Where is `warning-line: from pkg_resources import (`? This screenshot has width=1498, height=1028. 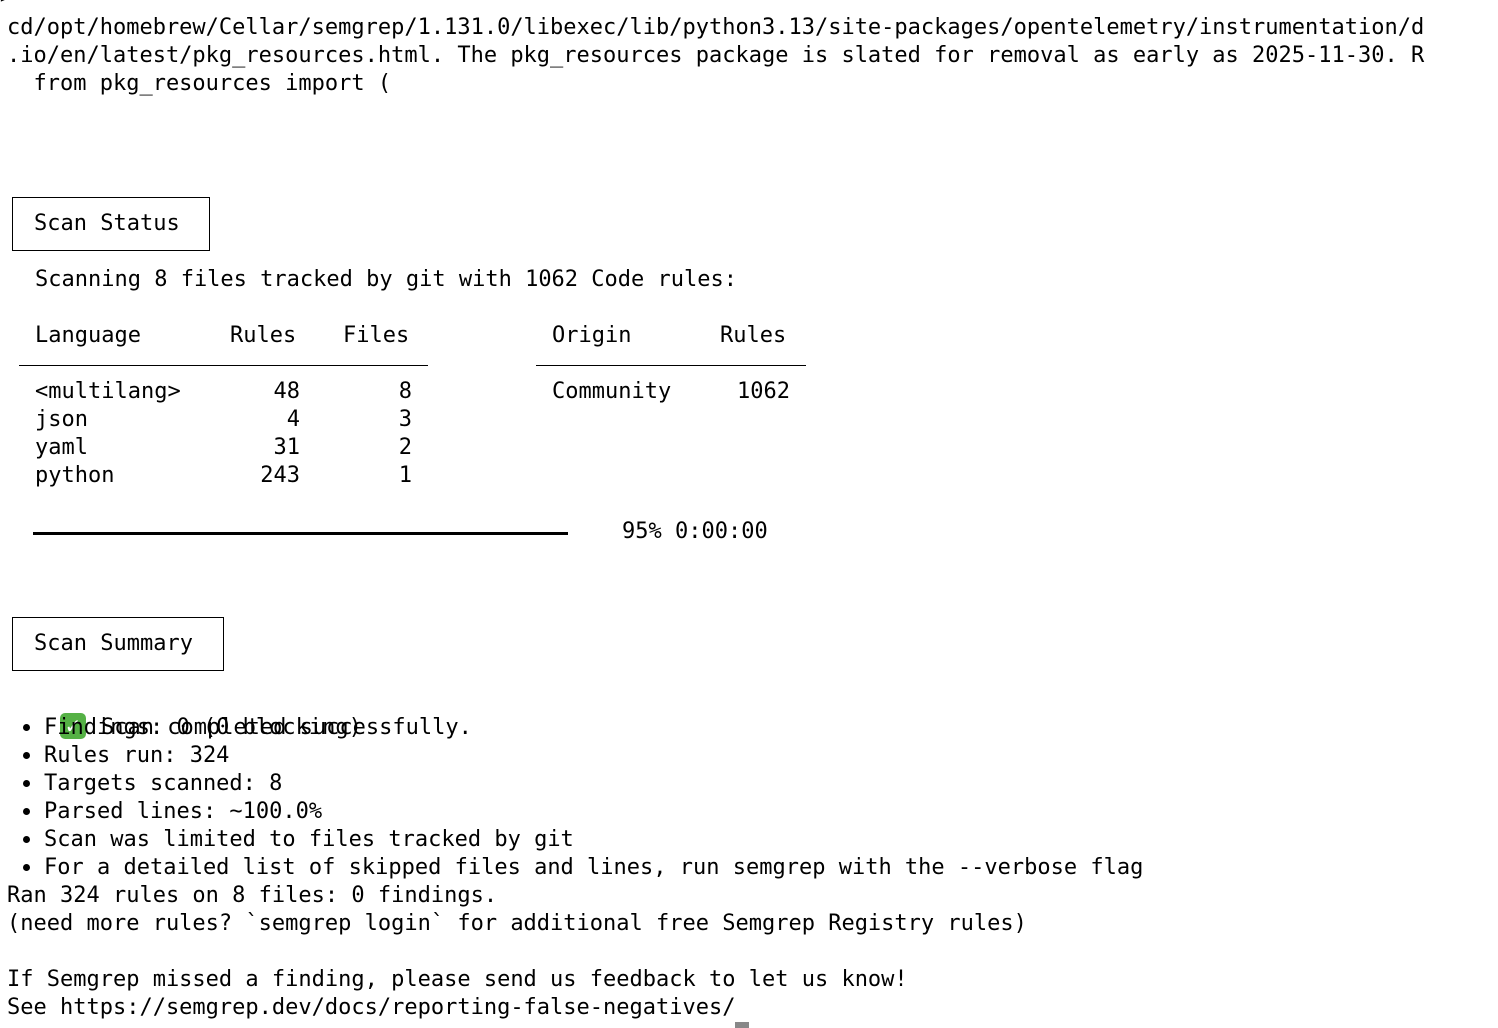 warning-line: from pkg_resources import ( is located at coordinates (199, 83).